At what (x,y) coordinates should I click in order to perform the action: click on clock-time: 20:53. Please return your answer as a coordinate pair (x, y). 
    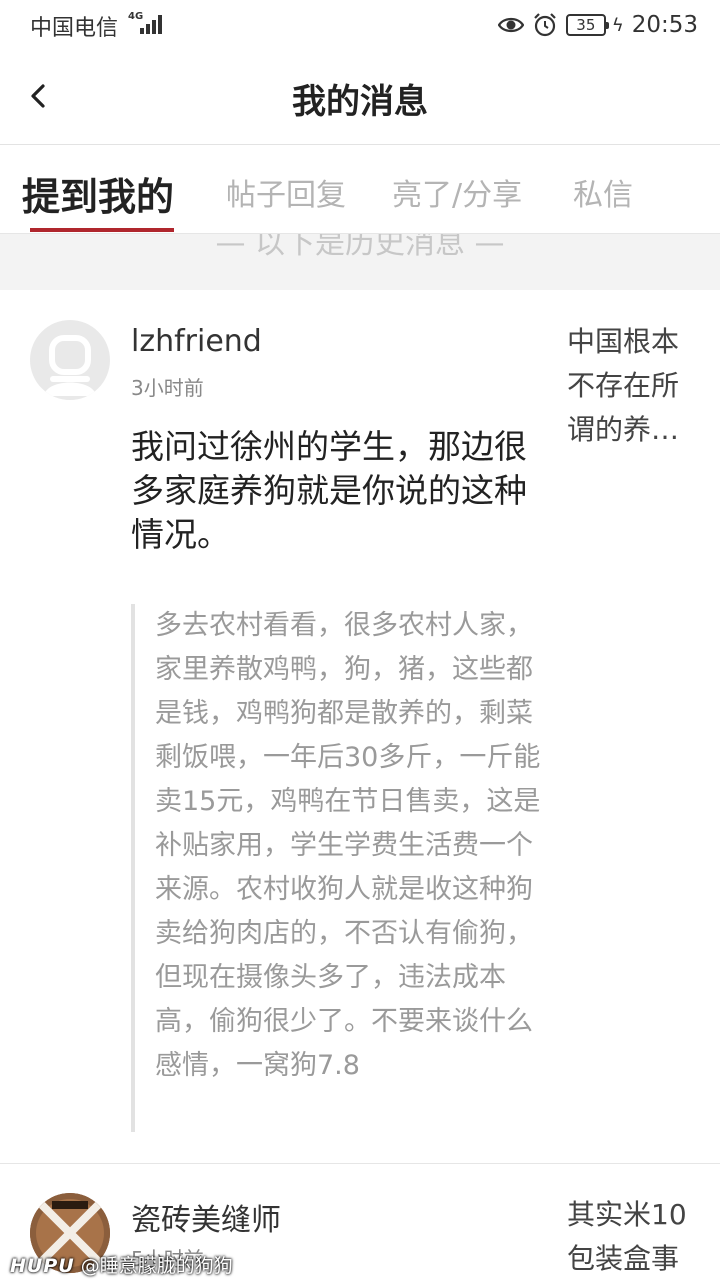
    Looking at the image, I should click on (664, 25).